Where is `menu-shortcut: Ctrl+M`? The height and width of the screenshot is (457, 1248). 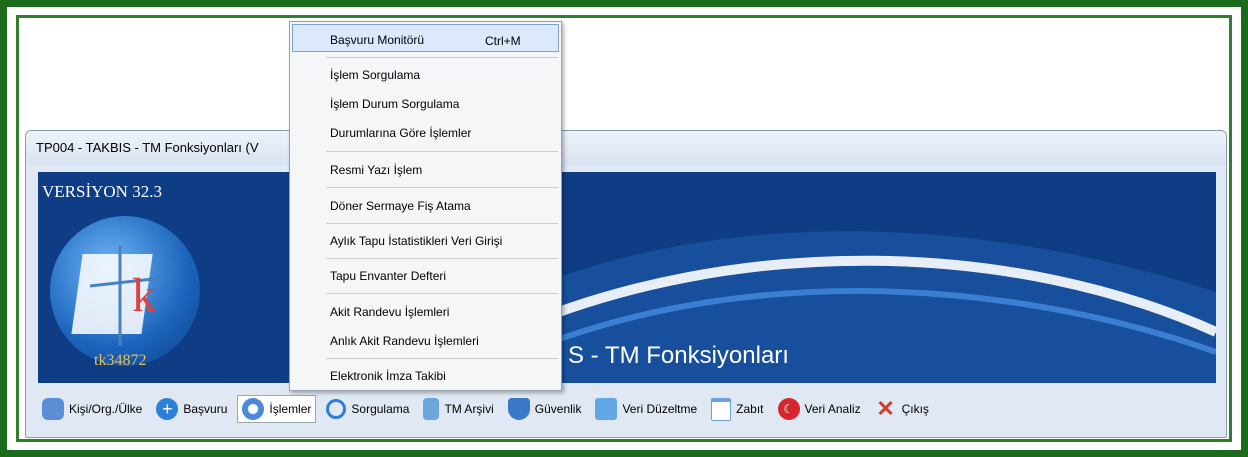
menu-shortcut: Ctrl+M is located at coordinates (503, 41).